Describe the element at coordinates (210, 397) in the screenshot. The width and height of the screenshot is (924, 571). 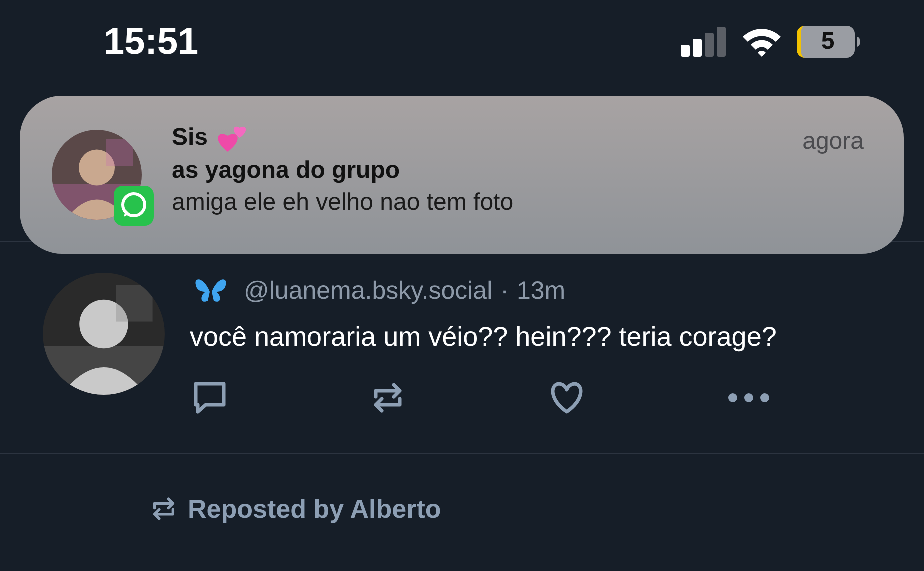
I see `reply-icon` at that location.